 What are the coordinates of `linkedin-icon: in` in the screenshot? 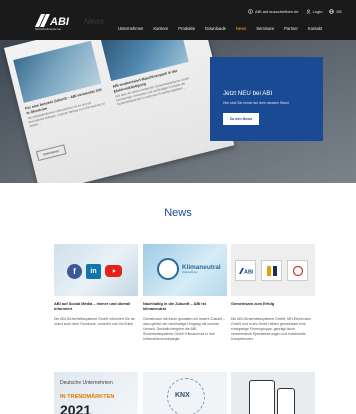 It's located at (93, 271).